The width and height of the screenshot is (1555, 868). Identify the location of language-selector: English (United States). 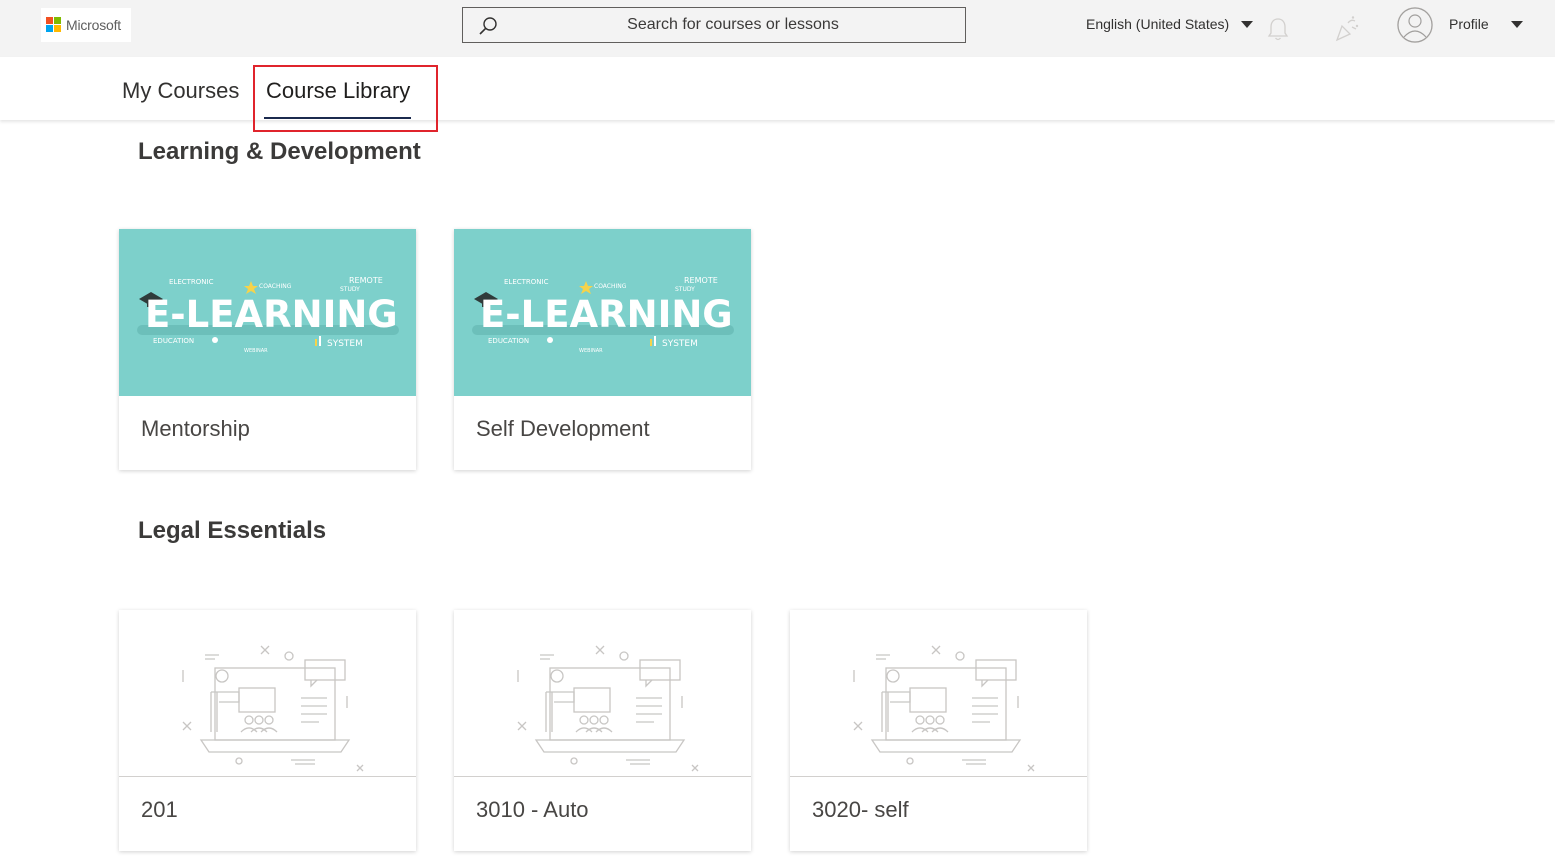
(1170, 24).